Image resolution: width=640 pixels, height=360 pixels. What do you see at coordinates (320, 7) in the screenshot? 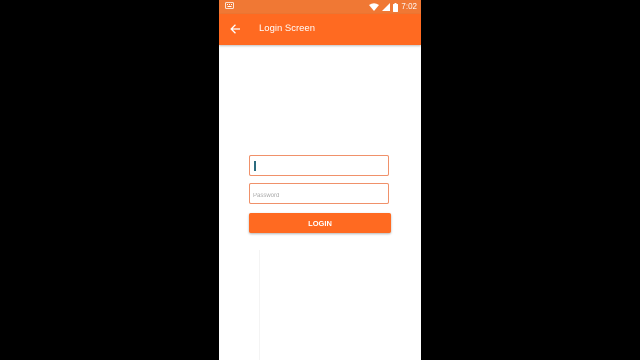
I see `status-bar: 7:02` at bounding box center [320, 7].